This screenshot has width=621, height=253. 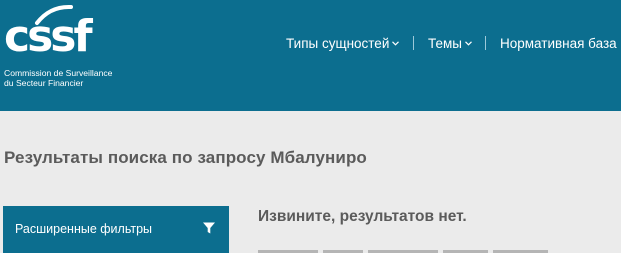 I want to click on nav-item-label: Темы, so click(x=445, y=43).